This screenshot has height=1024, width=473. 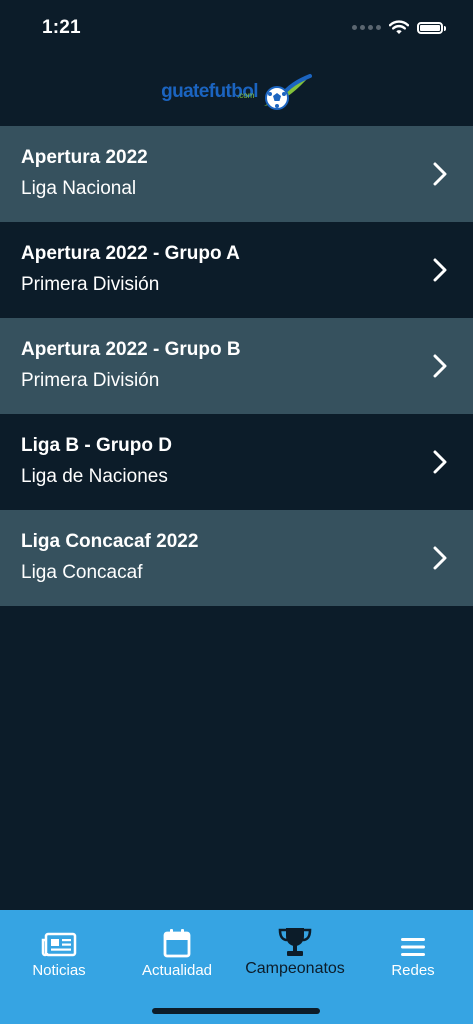 I want to click on tab-label: Redes, so click(x=413, y=970).